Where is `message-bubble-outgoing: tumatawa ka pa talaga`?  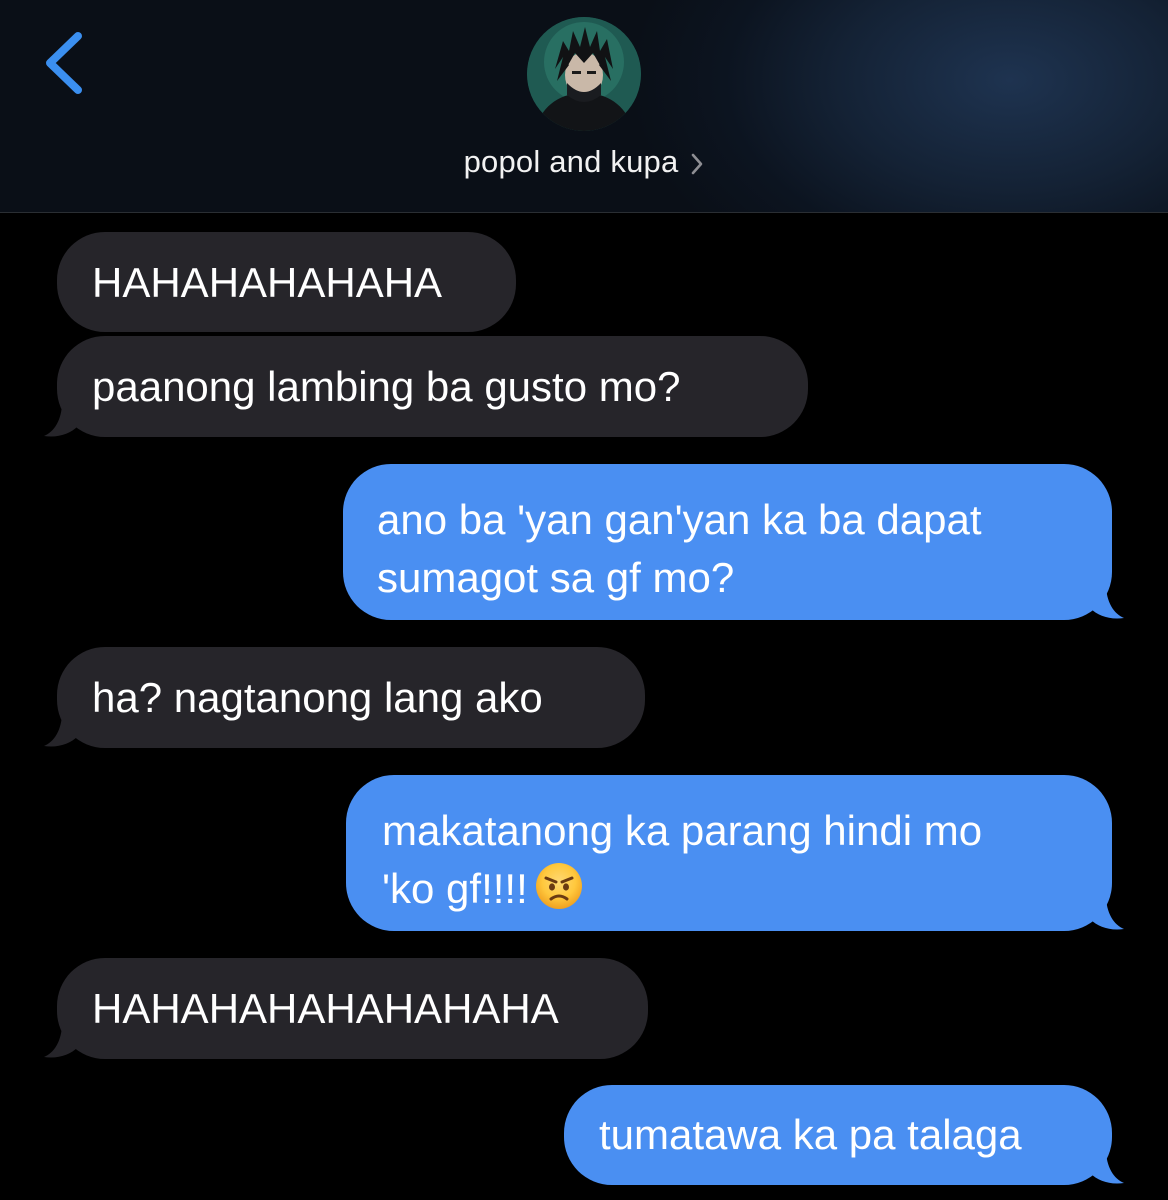 message-bubble-outgoing: tumatawa ka pa talaga is located at coordinates (838, 1135).